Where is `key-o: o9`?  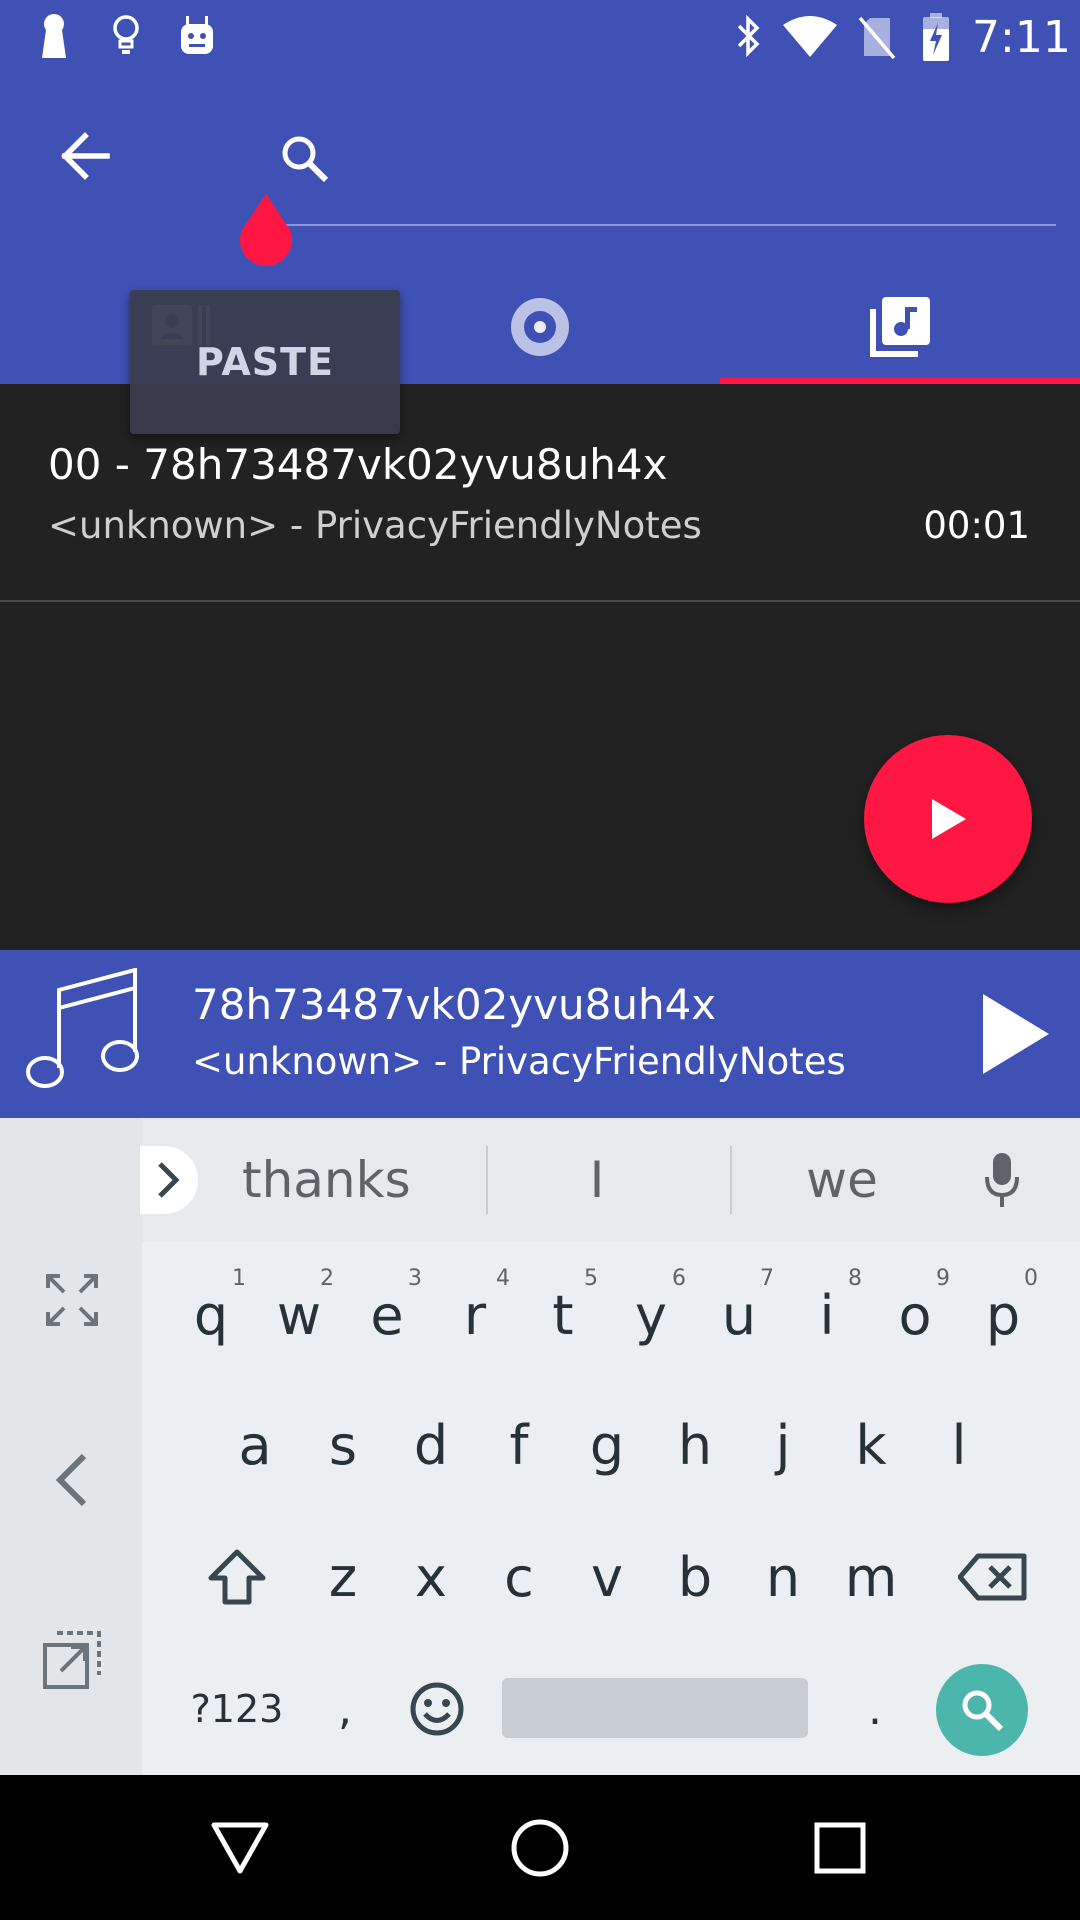
key-o: o9 is located at coordinates (915, 1315).